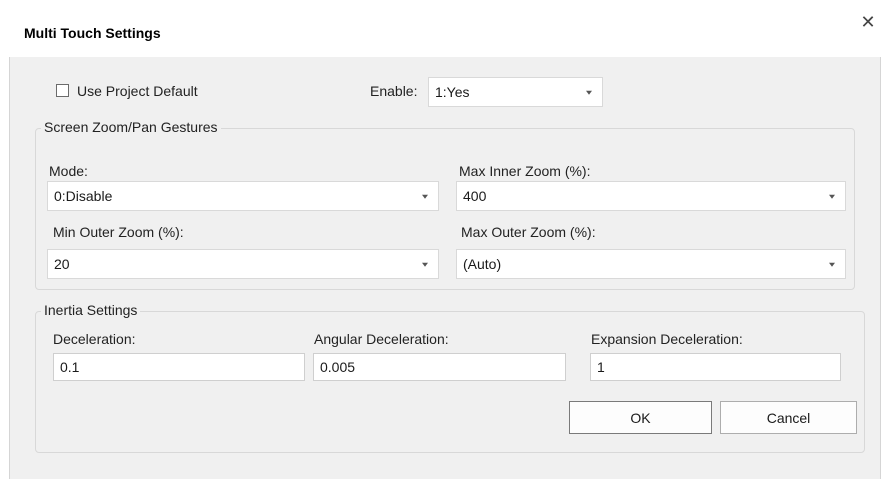 The image size is (888, 479). What do you see at coordinates (515, 92) in the screenshot?
I see `enable-select: 1:Yes` at bounding box center [515, 92].